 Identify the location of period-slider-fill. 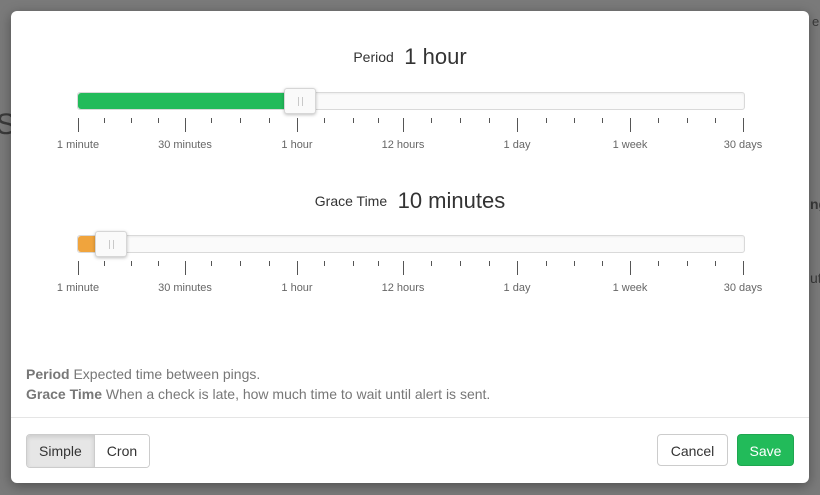
(187, 101).